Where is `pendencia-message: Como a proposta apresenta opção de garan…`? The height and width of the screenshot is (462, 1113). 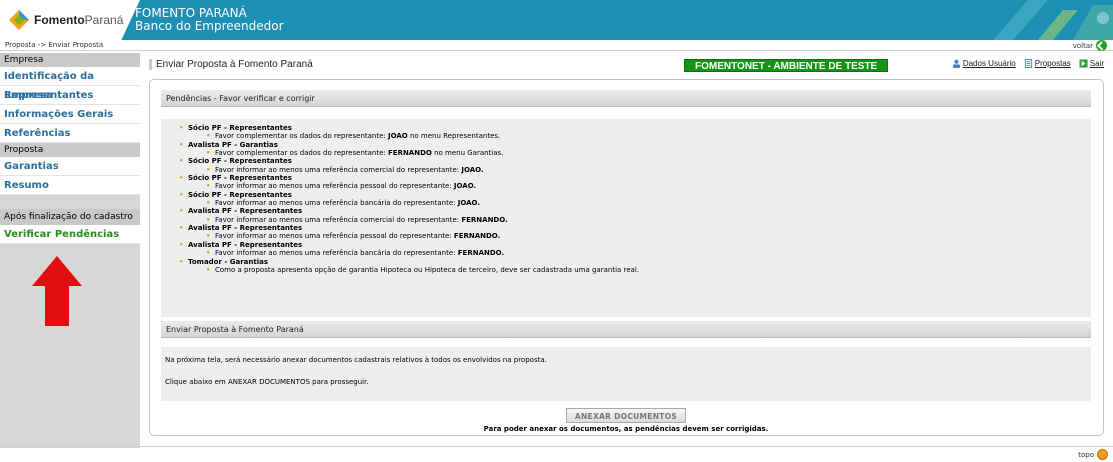
pendencia-message: Como a proposta apresenta opção de garan… is located at coordinates (634, 270).